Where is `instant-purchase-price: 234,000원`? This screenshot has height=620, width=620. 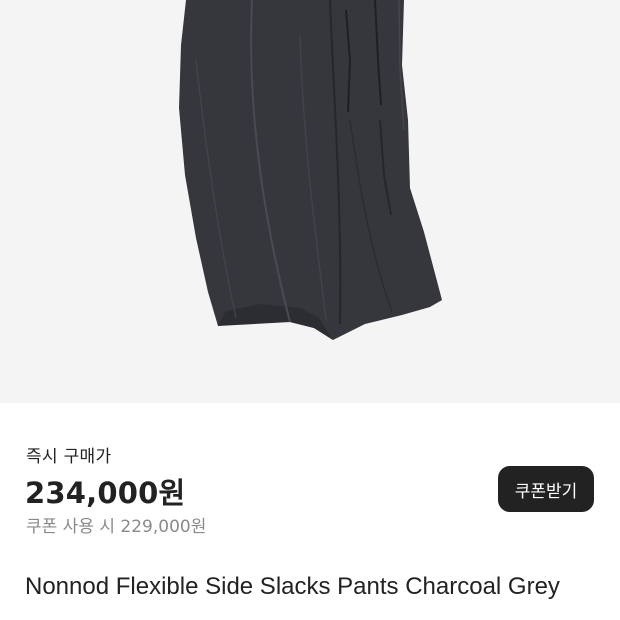 instant-purchase-price: 234,000원 is located at coordinates (105, 493).